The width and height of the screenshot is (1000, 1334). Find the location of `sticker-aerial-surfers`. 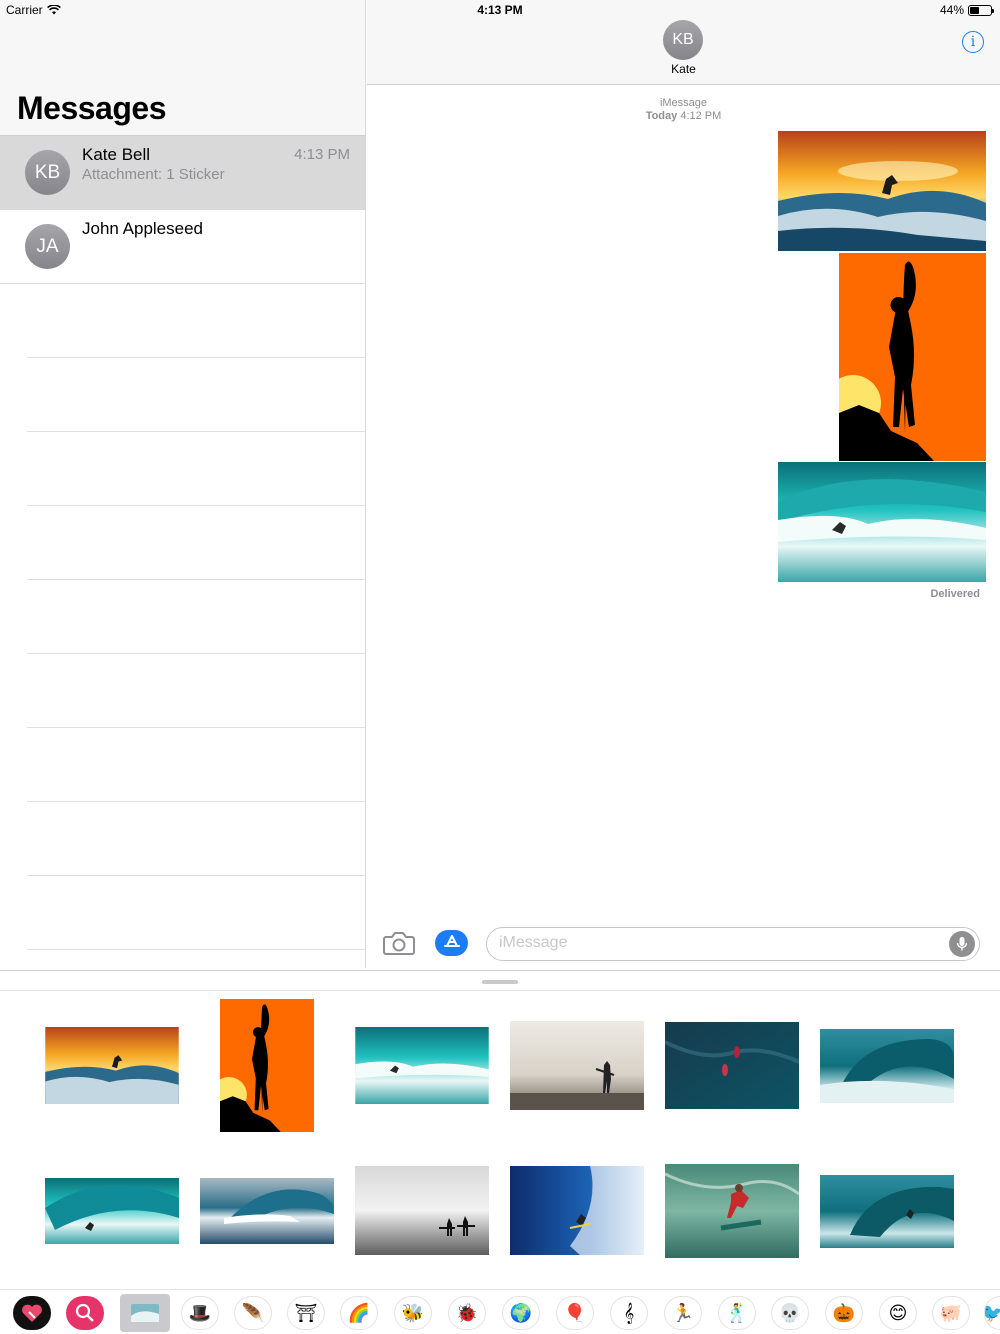

sticker-aerial-surfers is located at coordinates (732, 1065).